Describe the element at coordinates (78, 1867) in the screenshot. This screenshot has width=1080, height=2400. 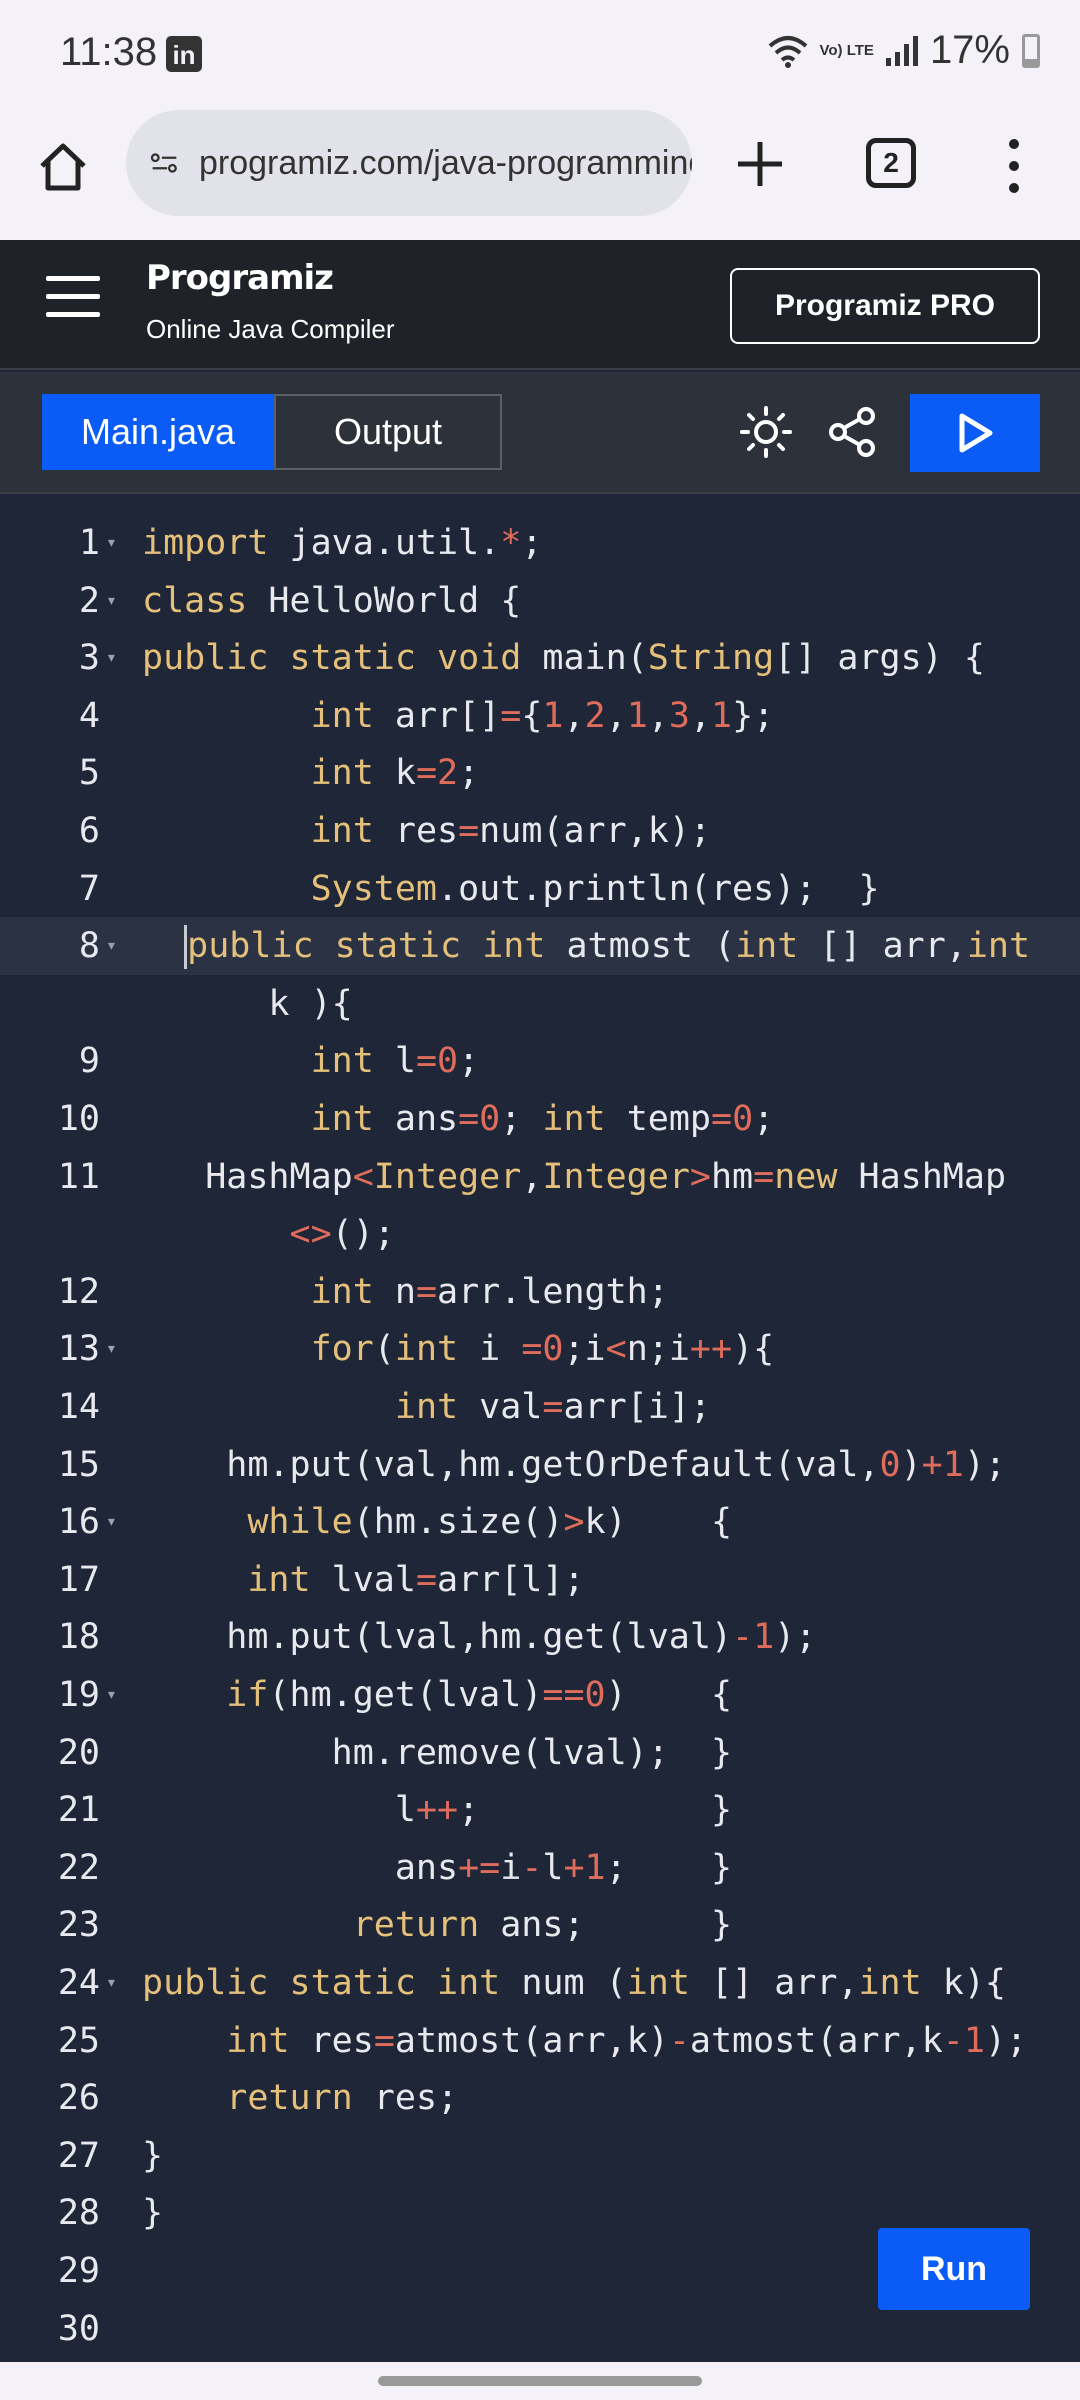
I see `line-number: 22` at that location.